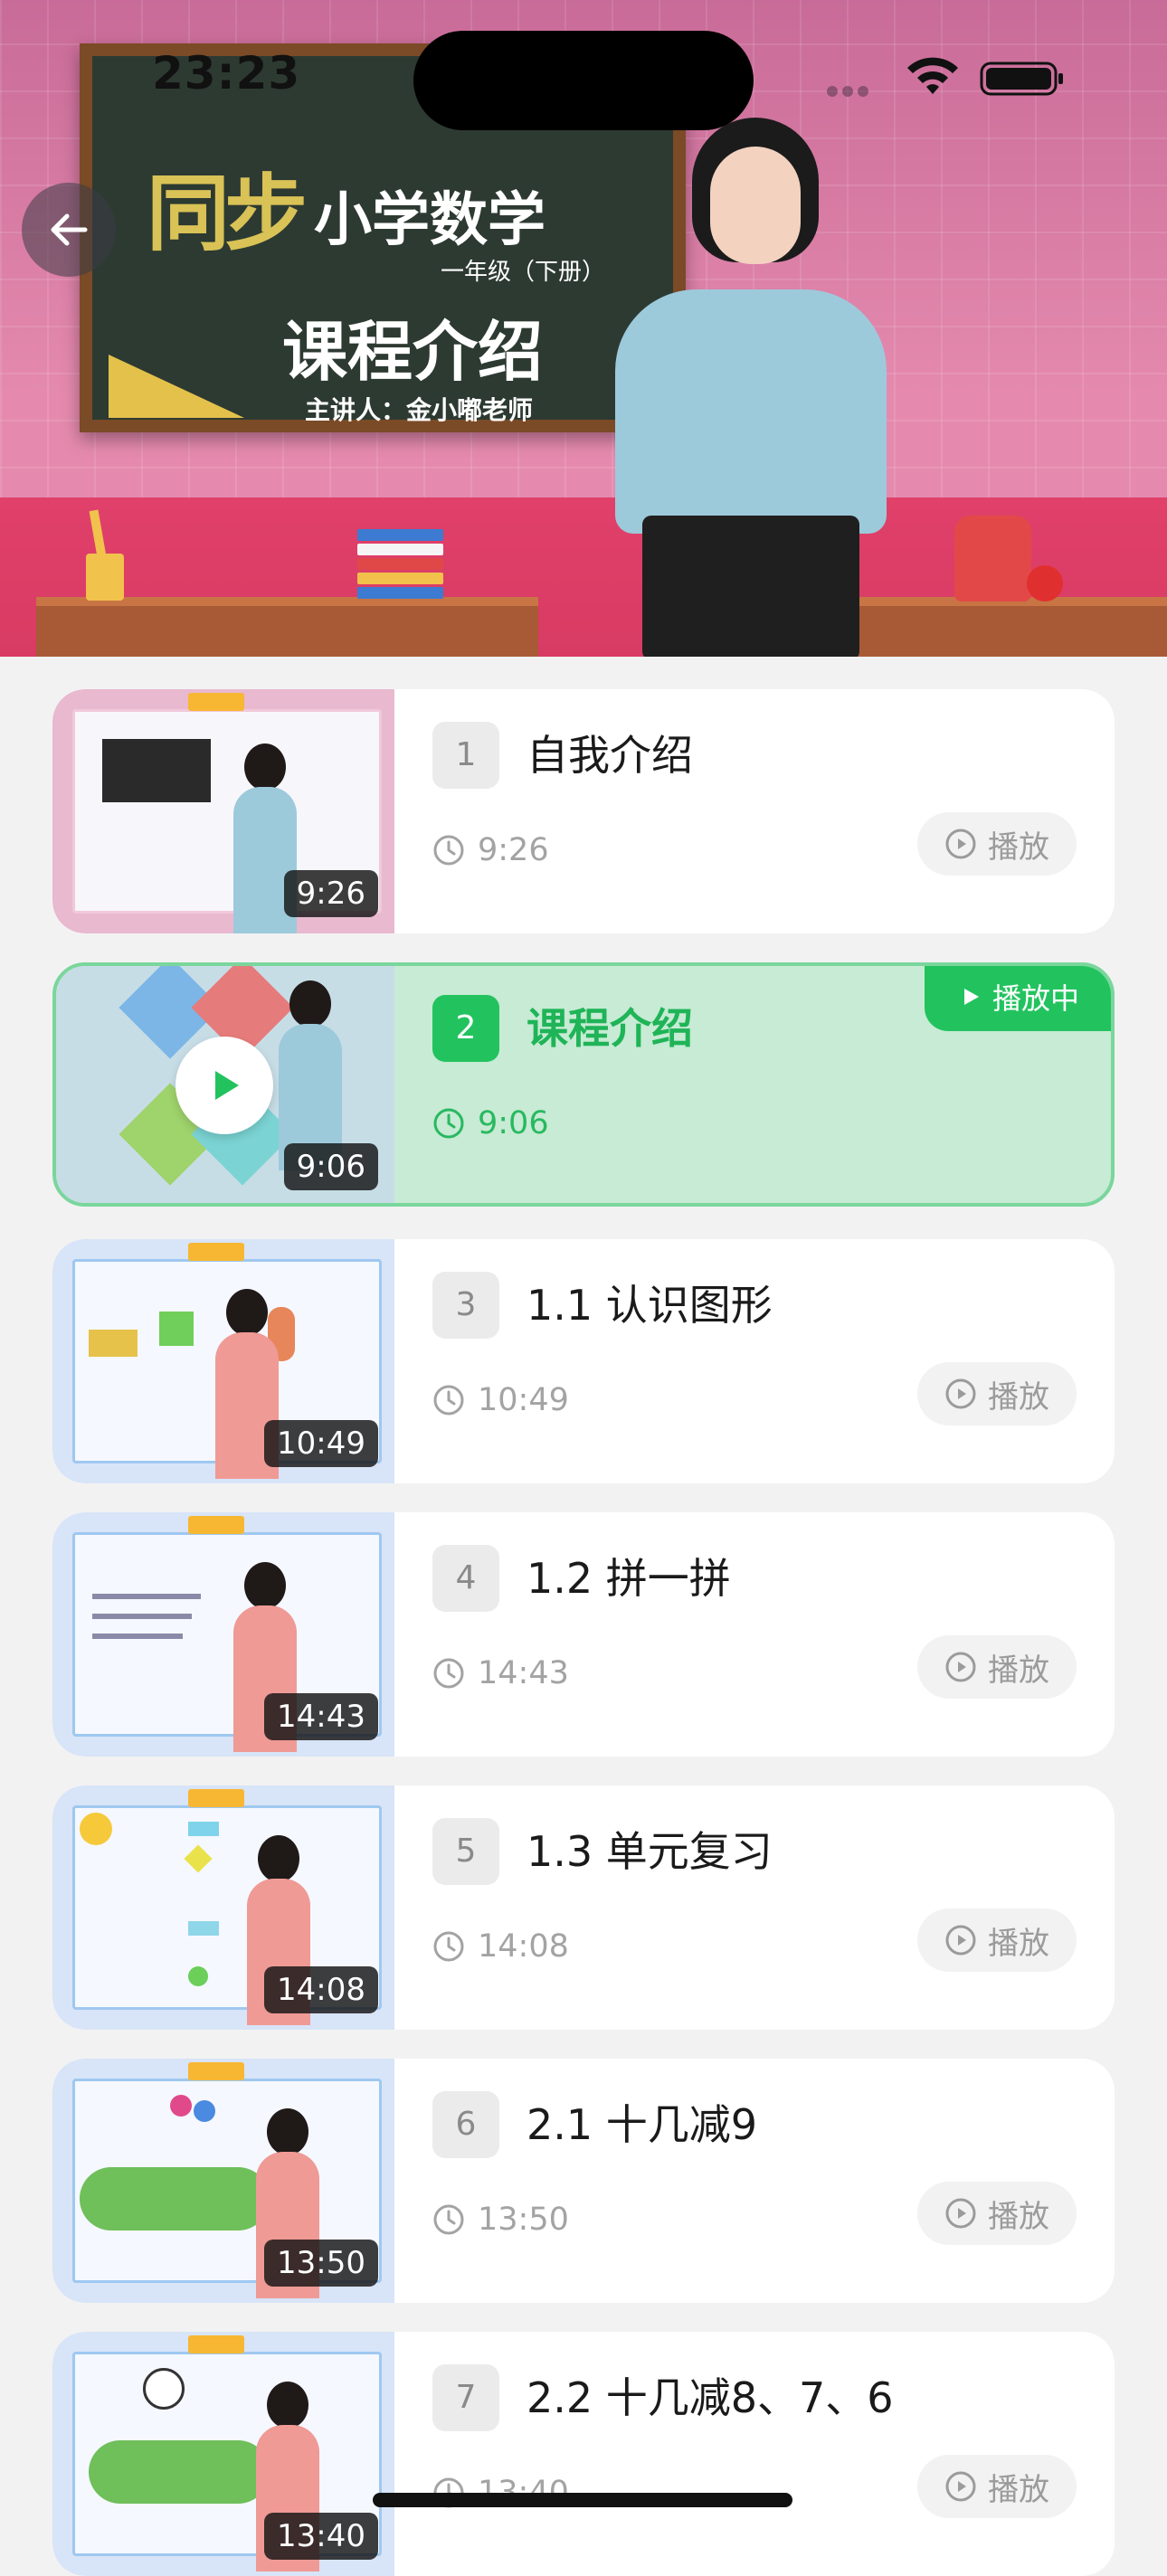 Image resolution: width=1167 pixels, height=2576 pixels. What do you see at coordinates (583, 1634) in the screenshot?
I see `lesson-item-4: 14:43 4 1.2 拼一拼 14:43 播放` at bounding box center [583, 1634].